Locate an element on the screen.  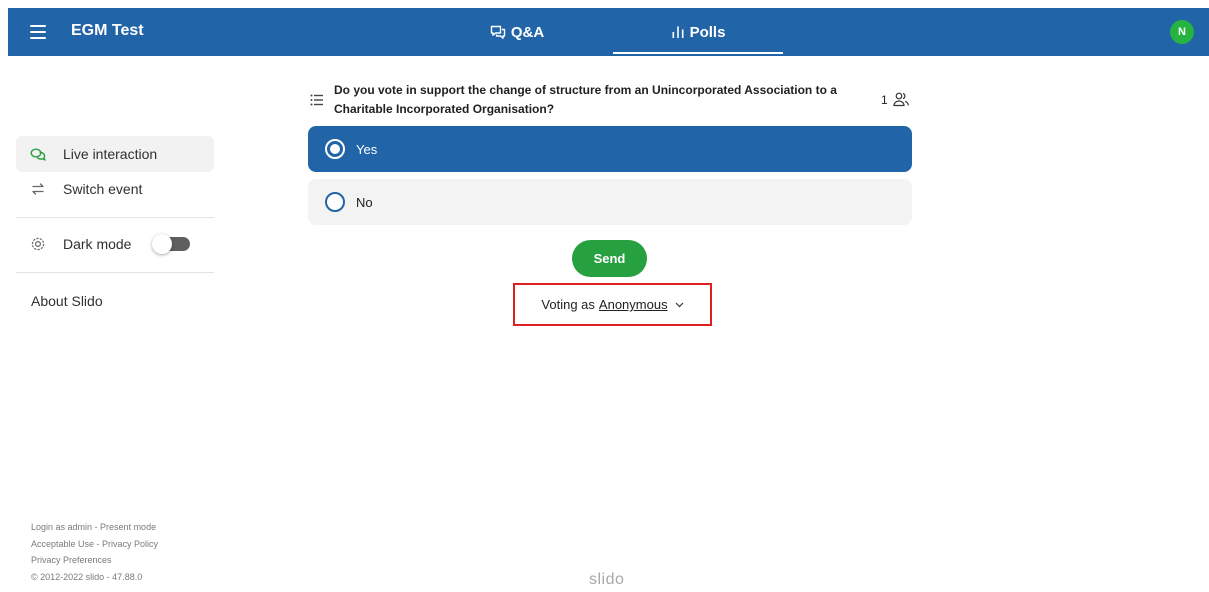
acceptable-use-link: Acceptable Use is located at coordinates (62, 544).